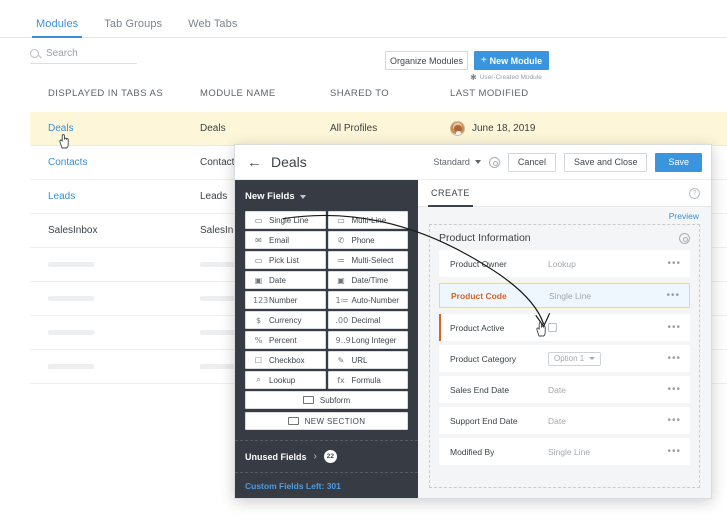 The width and height of the screenshot is (727, 520). What do you see at coordinates (483, 60) in the screenshot?
I see `plus-icon: +` at bounding box center [483, 60].